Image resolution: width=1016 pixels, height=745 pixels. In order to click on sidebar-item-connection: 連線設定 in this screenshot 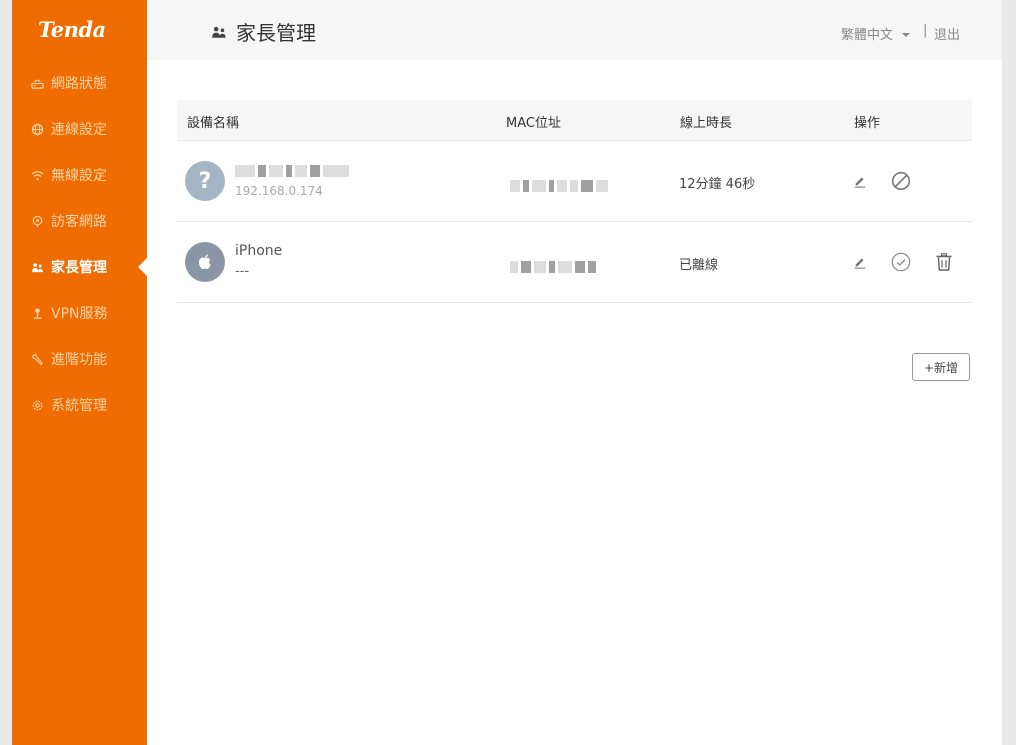, I will do `click(79, 129)`.